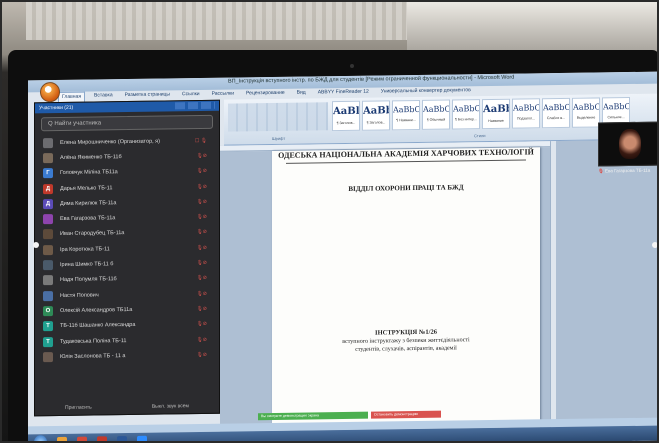  I want to click on word-icon, so click(122, 438).